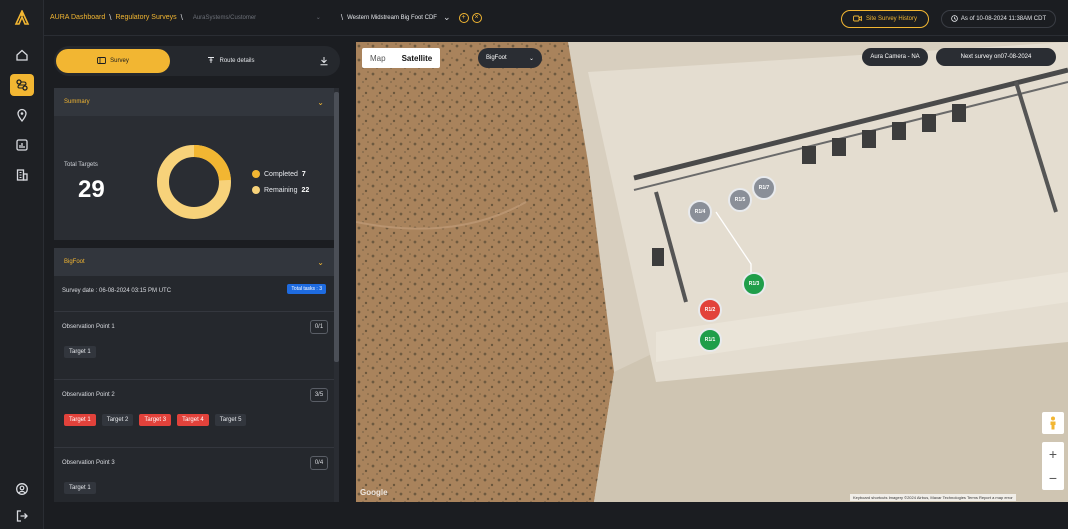 The width and height of the screenshot is (1068, 529). I want to click on survey-date: Survey date : 06-08-2024 03:15 PM UTC, so click(117, 291).